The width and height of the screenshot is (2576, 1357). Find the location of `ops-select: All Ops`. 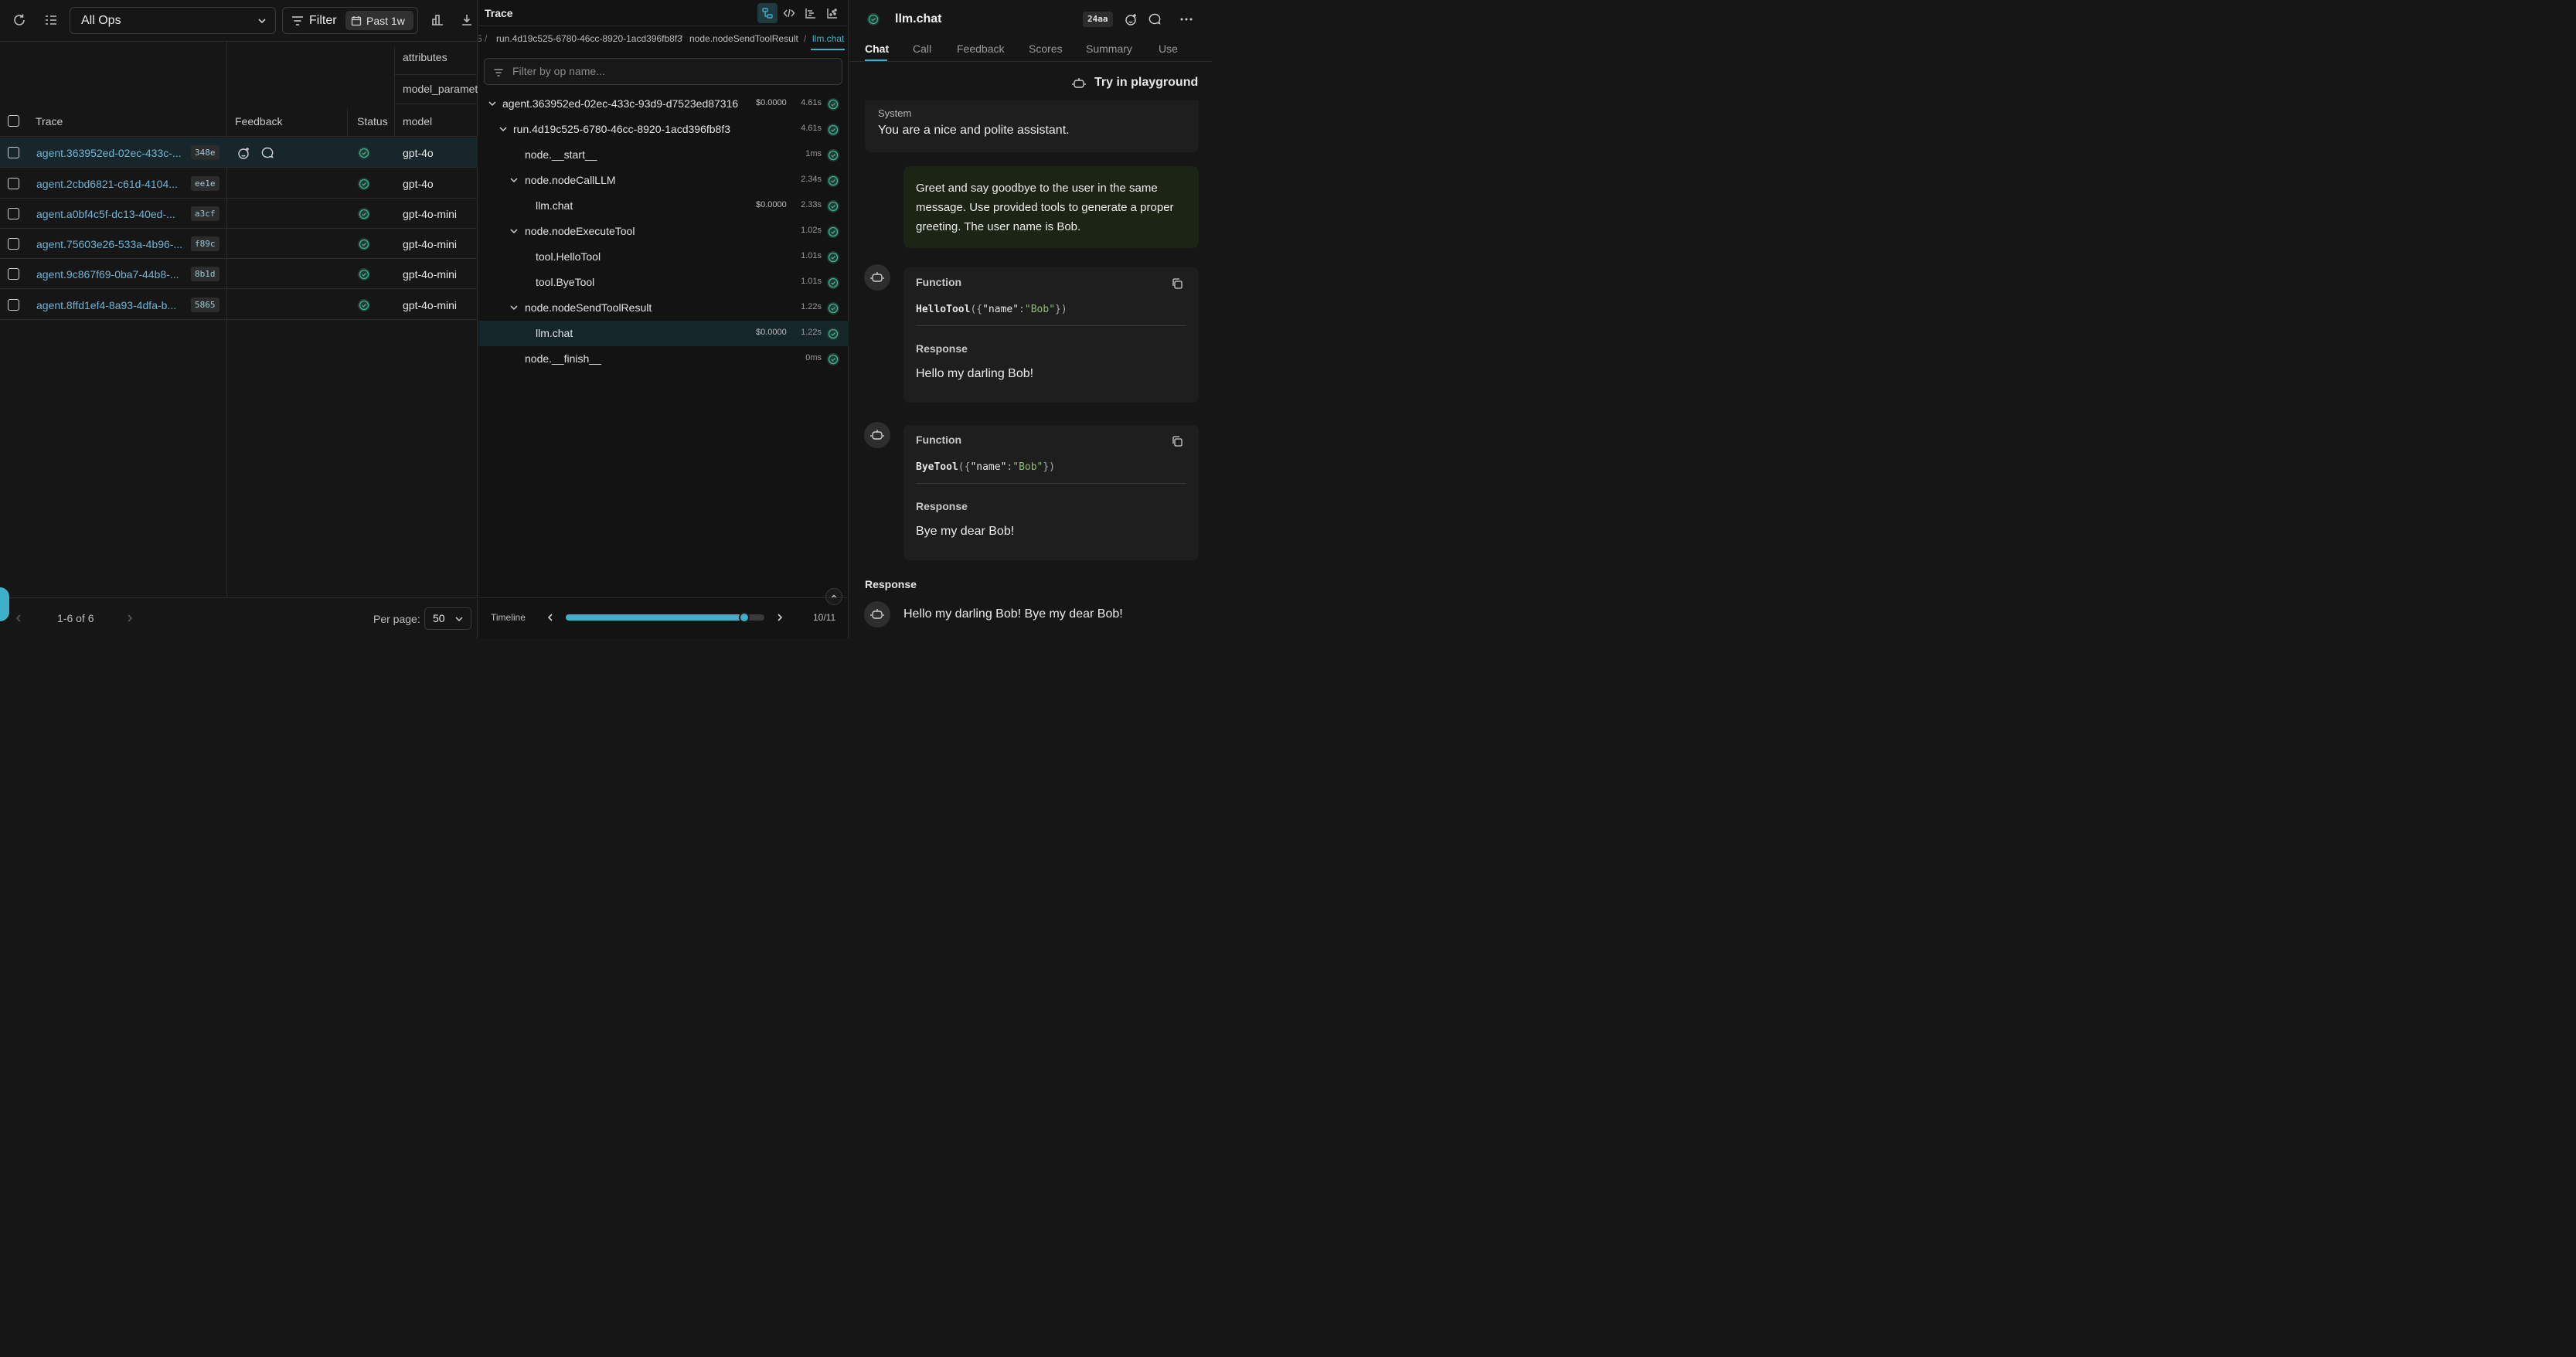

ops-select: All Ops is located at coordinates (173, 20).